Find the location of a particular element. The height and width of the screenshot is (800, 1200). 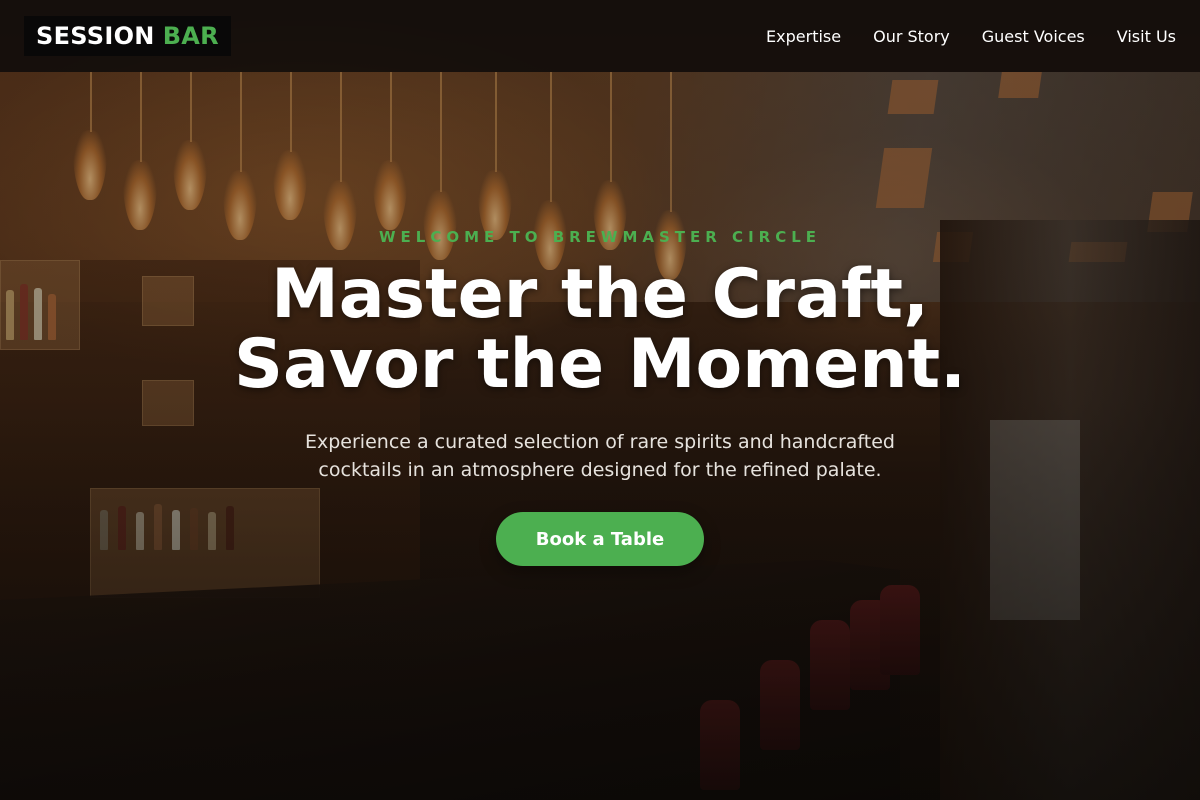

brand-logo: SESSION BAR is located at coordinates (127, 36).